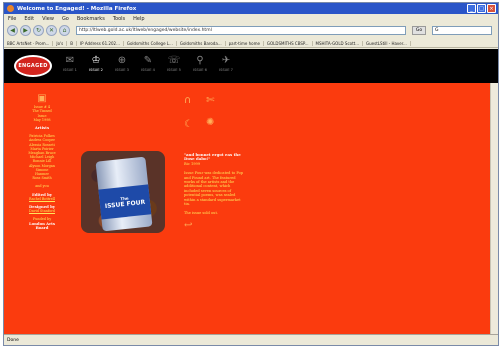 The image size is (502, 349). Describe the element at coordinates (200, 70) in the screenshot. I see `issue-label: ISSUE 6` at that location.